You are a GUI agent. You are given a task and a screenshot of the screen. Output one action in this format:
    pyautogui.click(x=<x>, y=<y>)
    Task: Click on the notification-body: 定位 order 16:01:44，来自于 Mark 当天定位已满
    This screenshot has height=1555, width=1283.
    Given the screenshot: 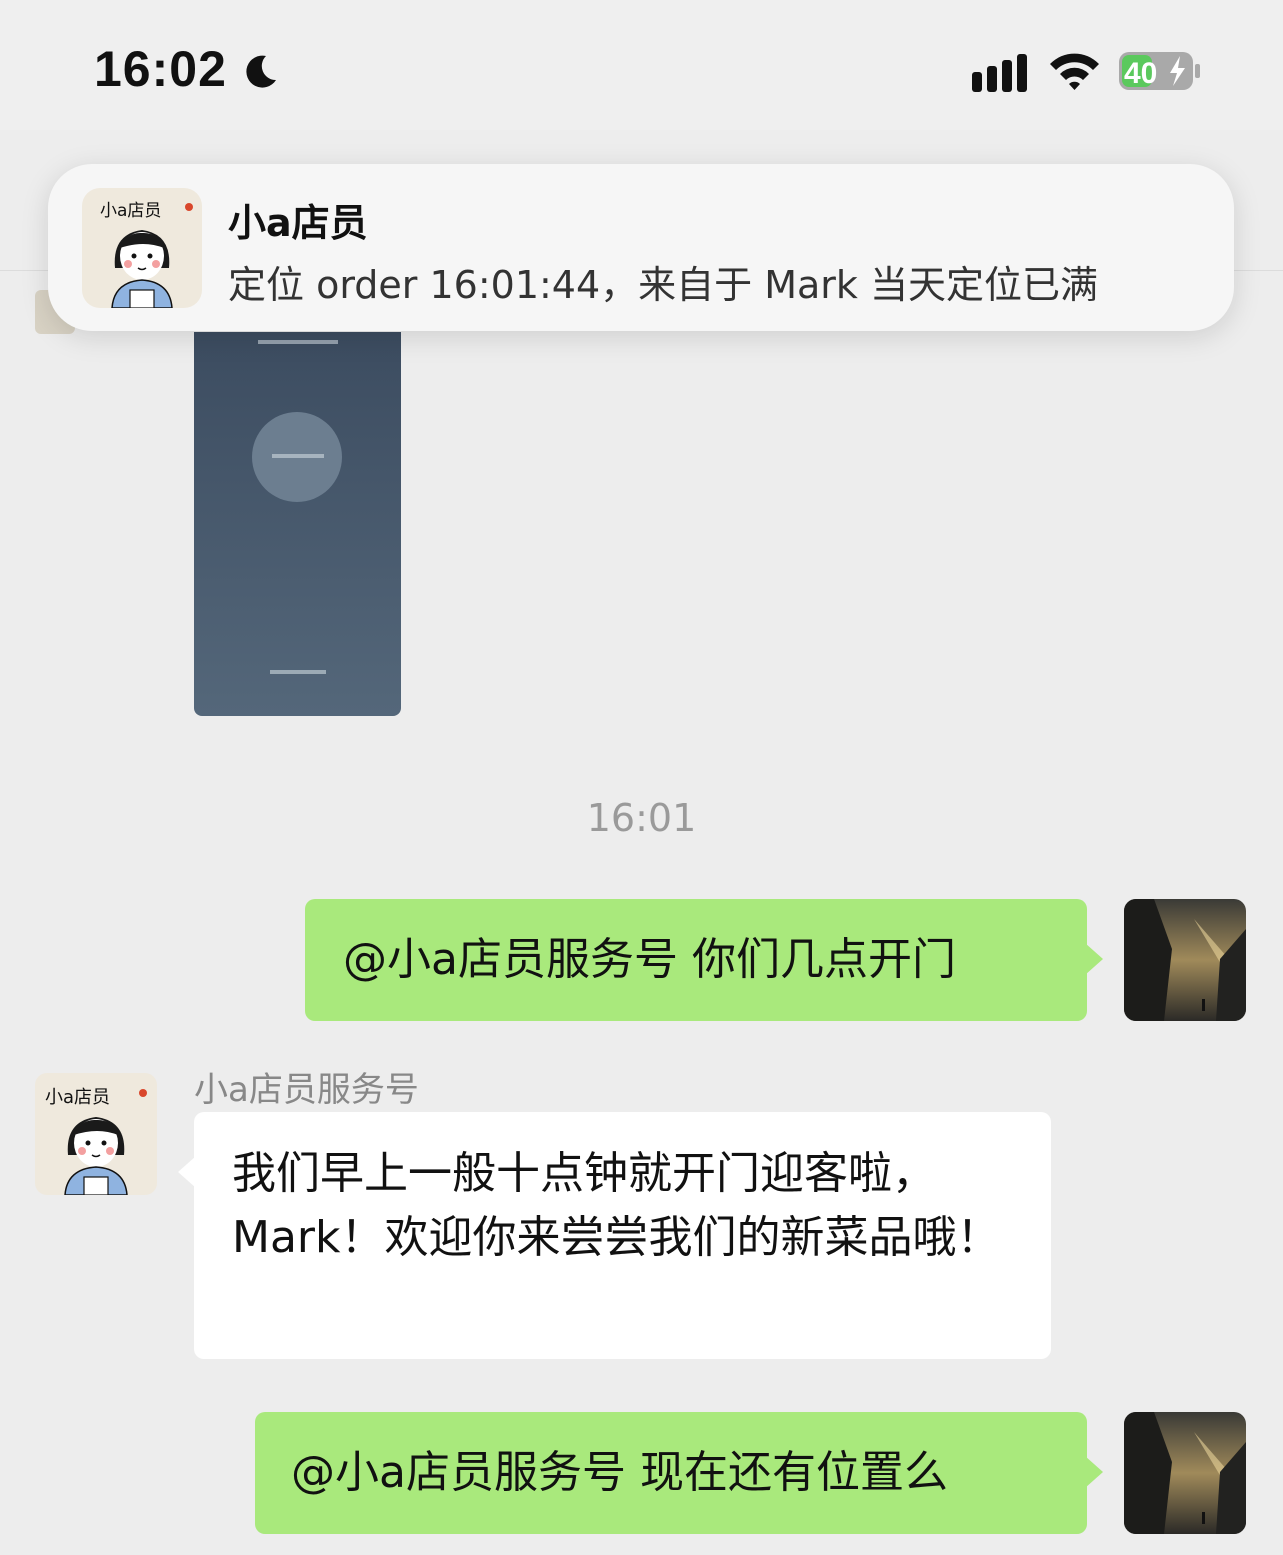 What is the action you would take?
    pyautogui.click(x=663, y=285)
    